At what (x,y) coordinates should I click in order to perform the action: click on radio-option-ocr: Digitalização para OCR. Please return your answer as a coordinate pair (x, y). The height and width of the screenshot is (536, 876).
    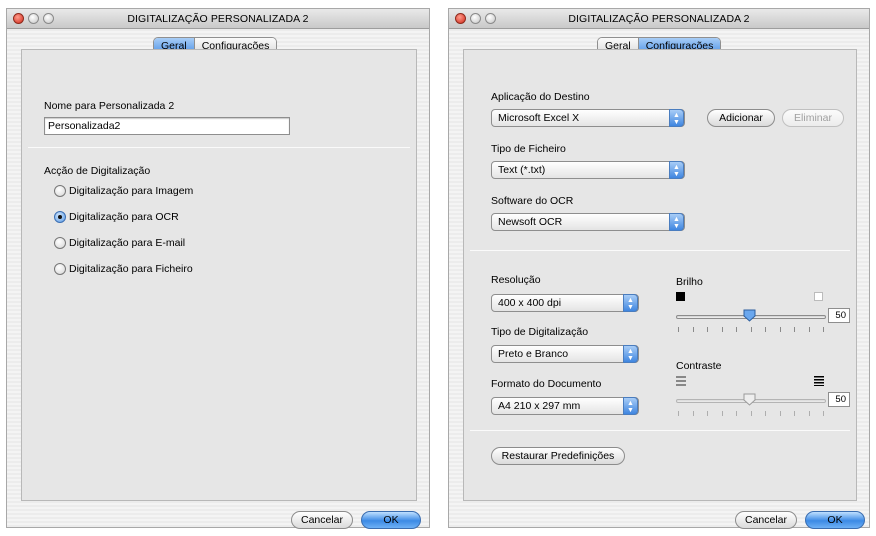
    Looking at the image, I should click on (116, 217).